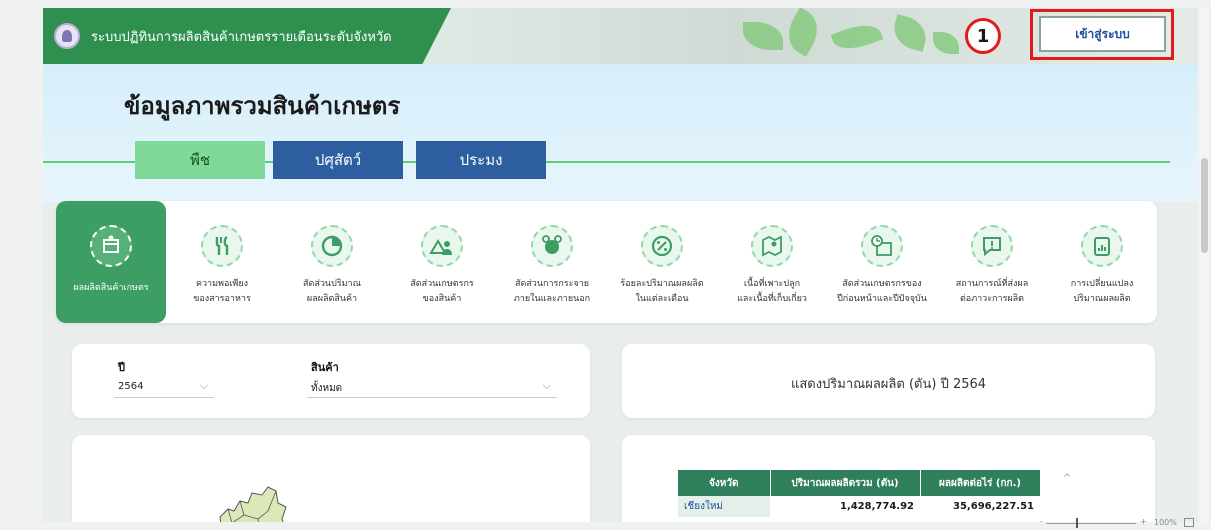 Image resolution: width=1211 pixels, height=530 pixels. I want to click on table-row: เชียงใหม่ 1,428,774.92 35,696,227.51, so click(859, 506).